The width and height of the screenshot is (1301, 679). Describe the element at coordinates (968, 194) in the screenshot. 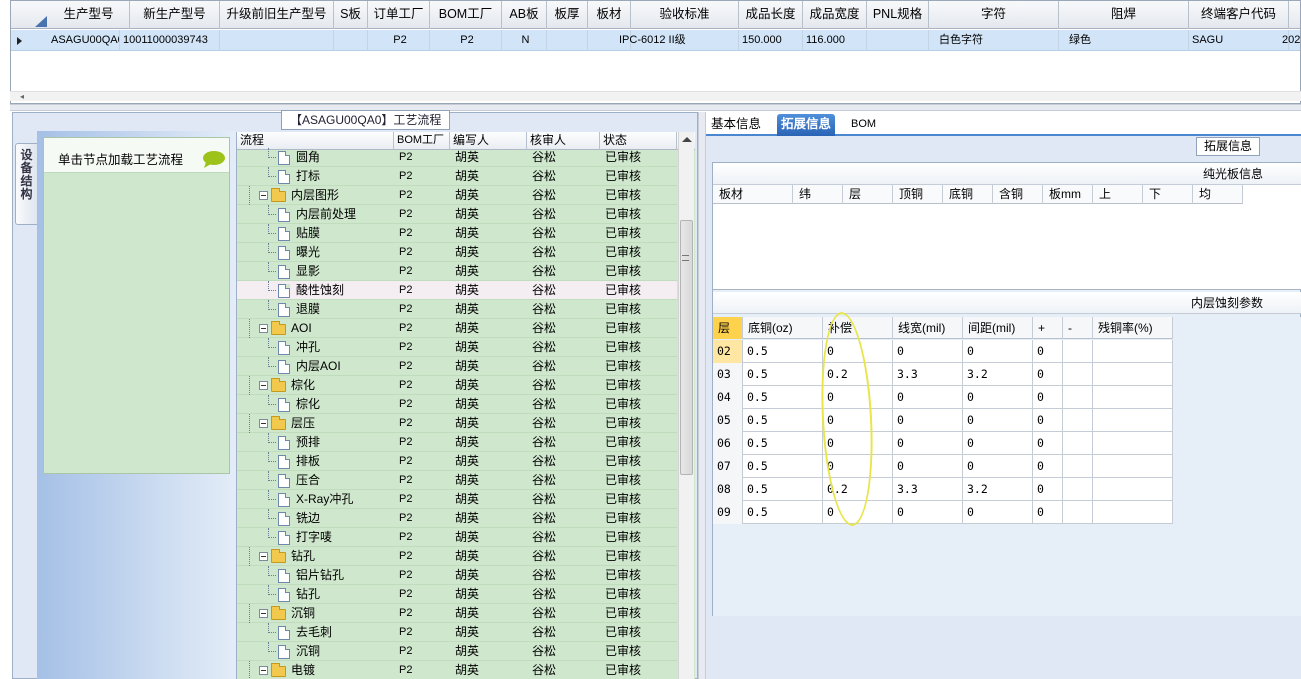

I see `bare-board-column-header: 底铜` at that location.